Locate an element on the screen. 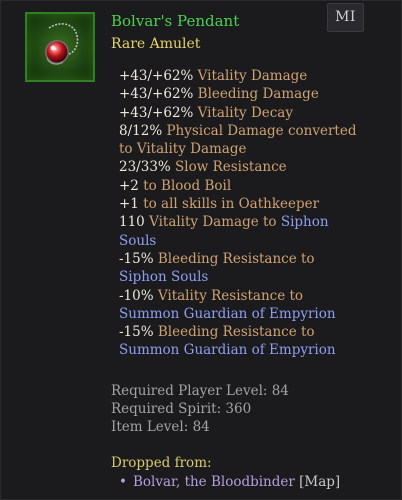  stat-value: 110 is located at coordinates (134, 222).